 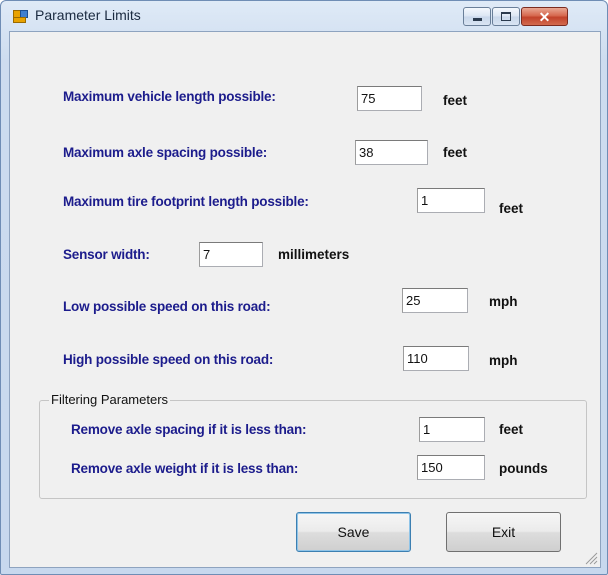 I want to click on sensor-width-unit: millimeters, so click(x=314, y=254).